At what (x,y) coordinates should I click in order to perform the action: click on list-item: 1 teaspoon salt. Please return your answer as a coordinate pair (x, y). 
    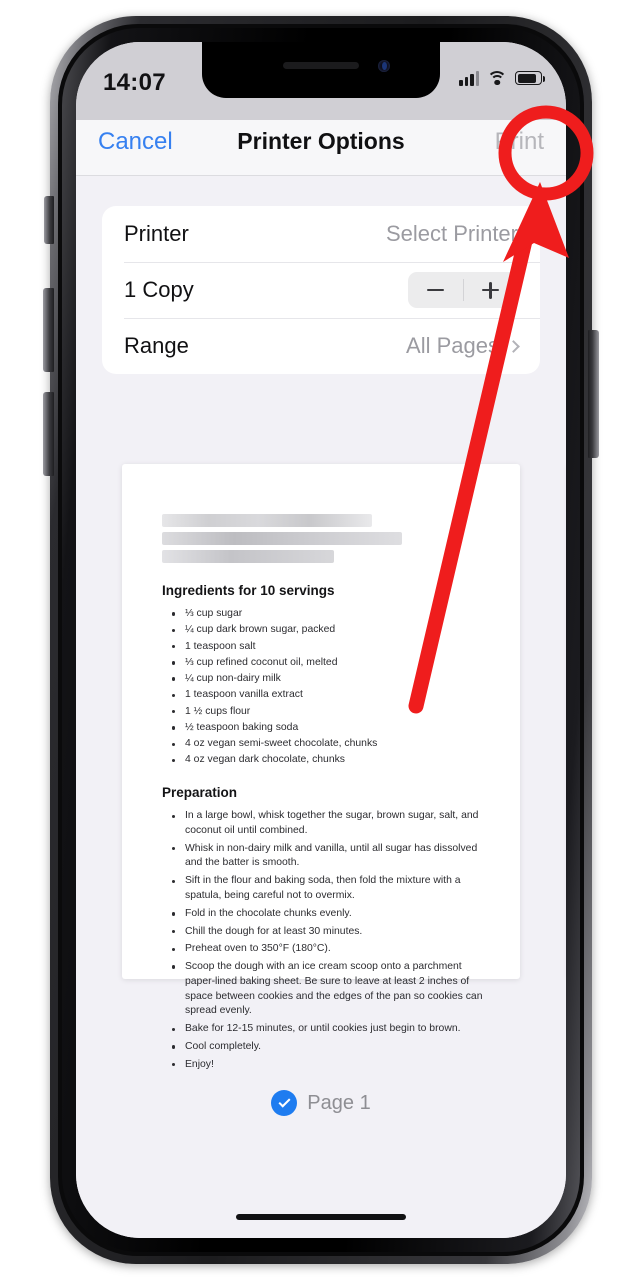
    Looking at the image, I should click on (333, 647).